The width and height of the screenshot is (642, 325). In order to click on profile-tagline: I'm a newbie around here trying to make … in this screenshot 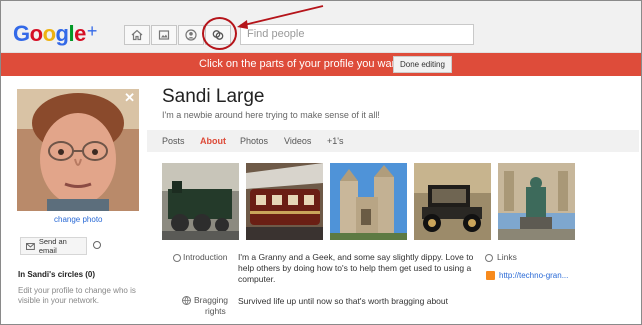, I will do `click(271, 115)`.